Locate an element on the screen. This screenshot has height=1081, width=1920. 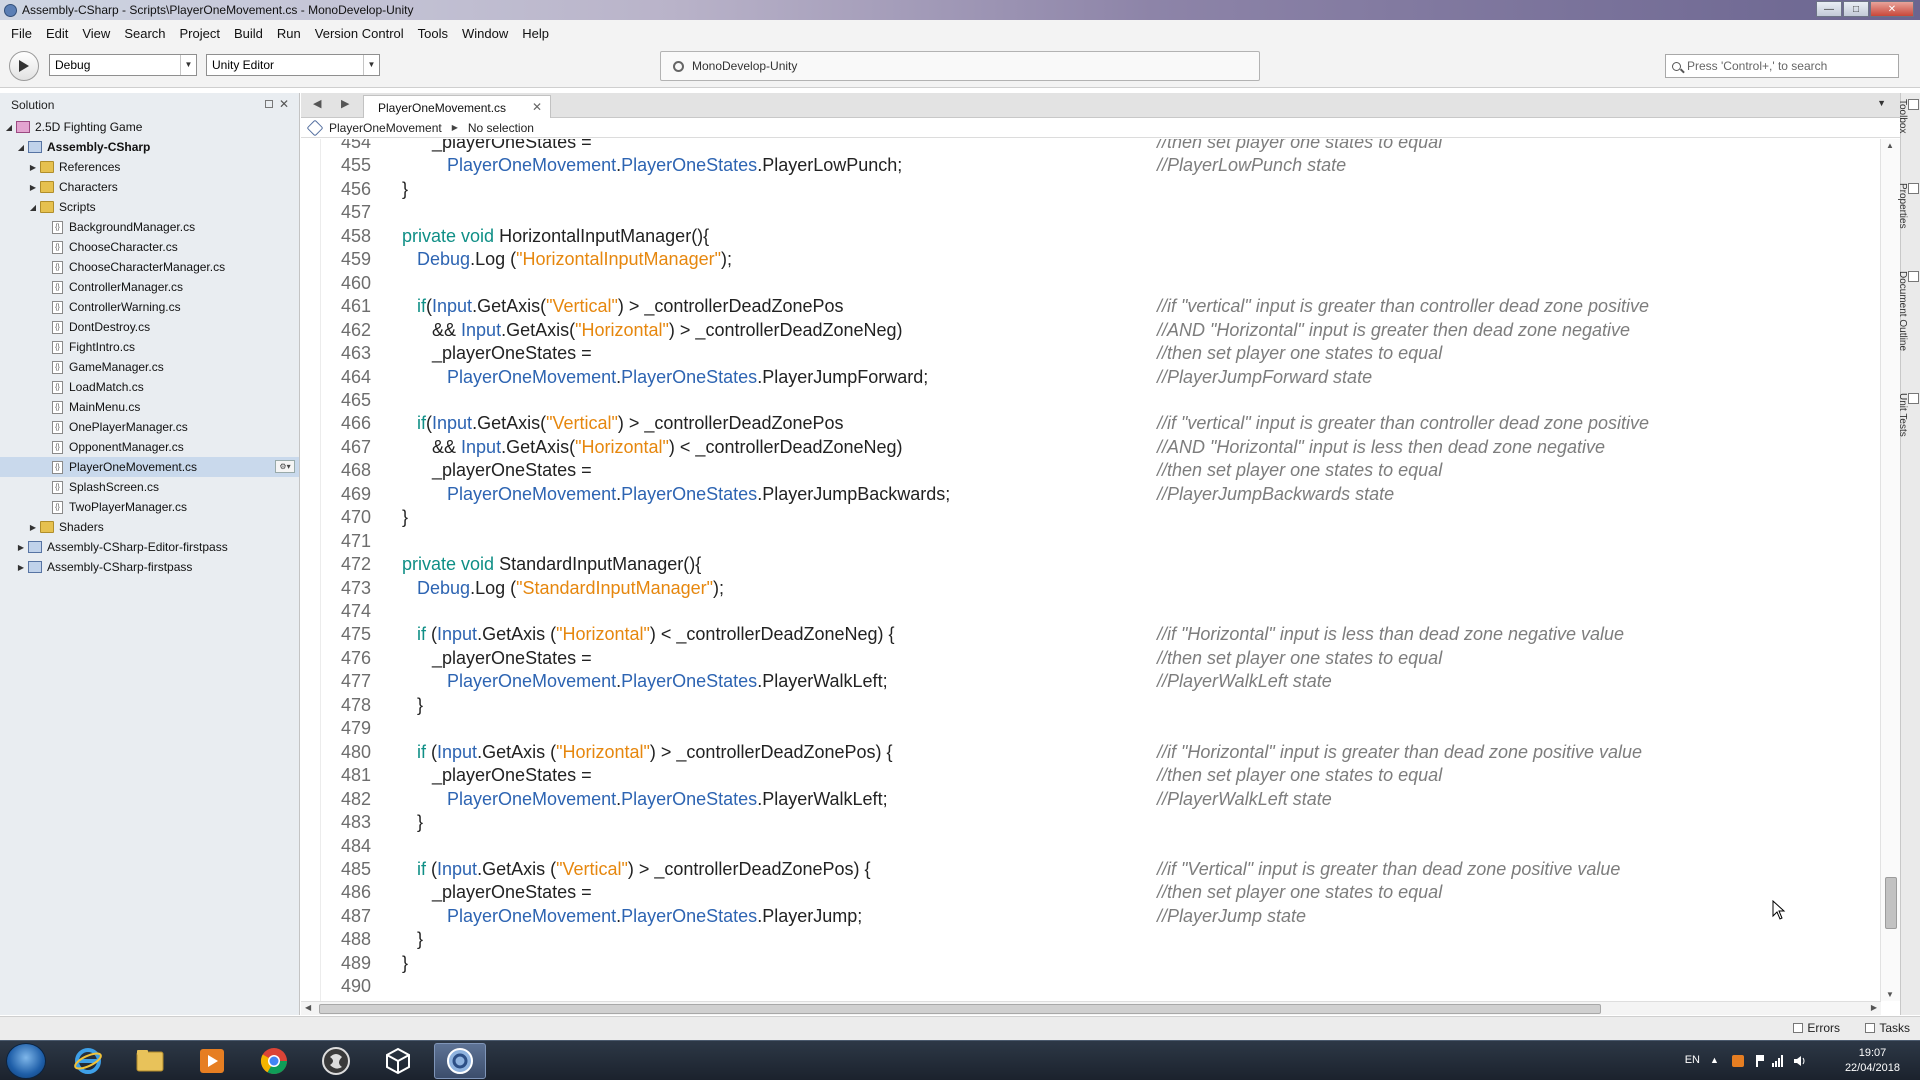
pad-document-outline: Document Outline is located at coordinates (1908, 311).